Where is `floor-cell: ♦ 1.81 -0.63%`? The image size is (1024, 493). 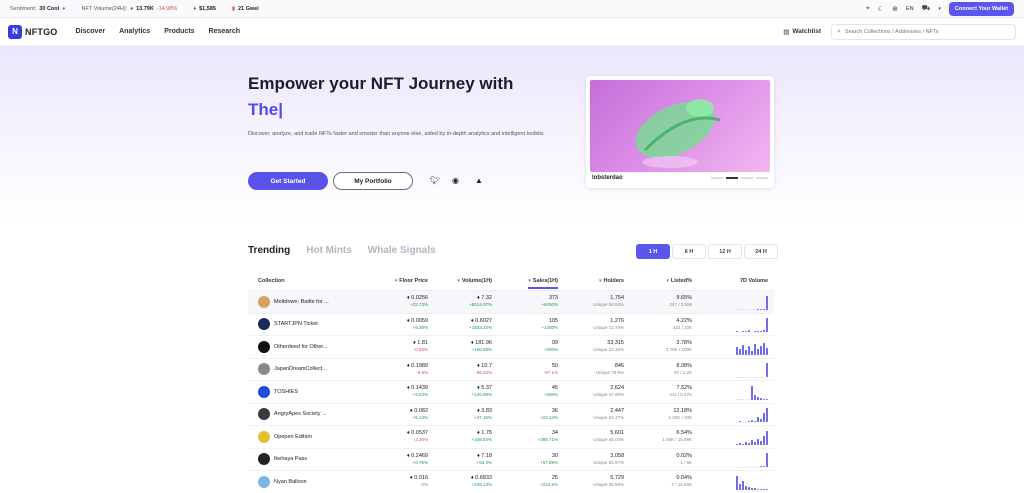 floor-cell: ♦ 1.81 -0.63% is located at coordinates (405, 346).